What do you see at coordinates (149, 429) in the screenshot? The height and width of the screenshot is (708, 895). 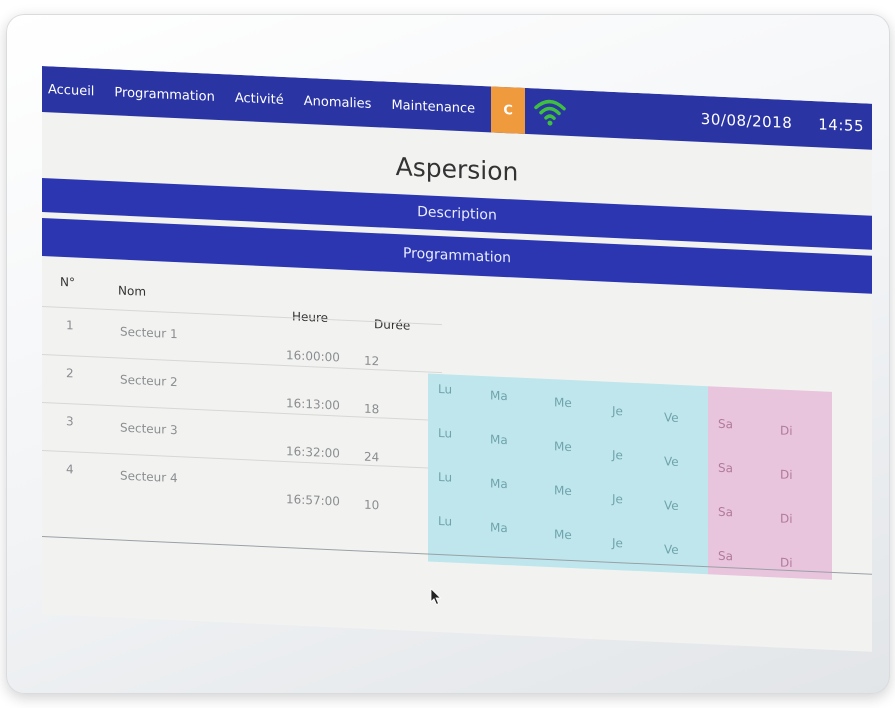 I see `row-name: Secteur 3` at bounding box center [149, 429].